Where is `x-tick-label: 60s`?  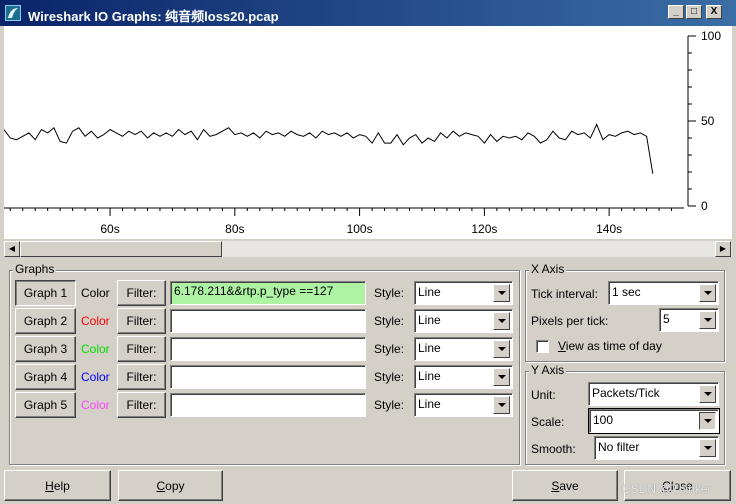 x-tick-label: 60s is located at coordinates (109, 229).